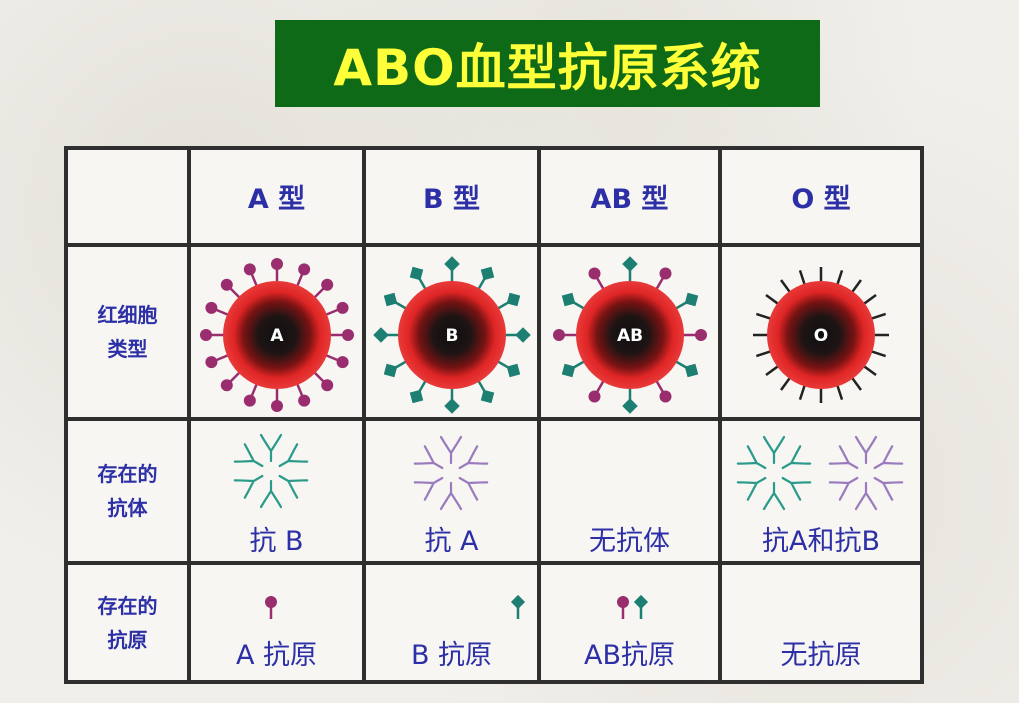 The width and height of the screenshot is (1019, 703). I want to click on o-rbc-label: O, so click(821, 336).